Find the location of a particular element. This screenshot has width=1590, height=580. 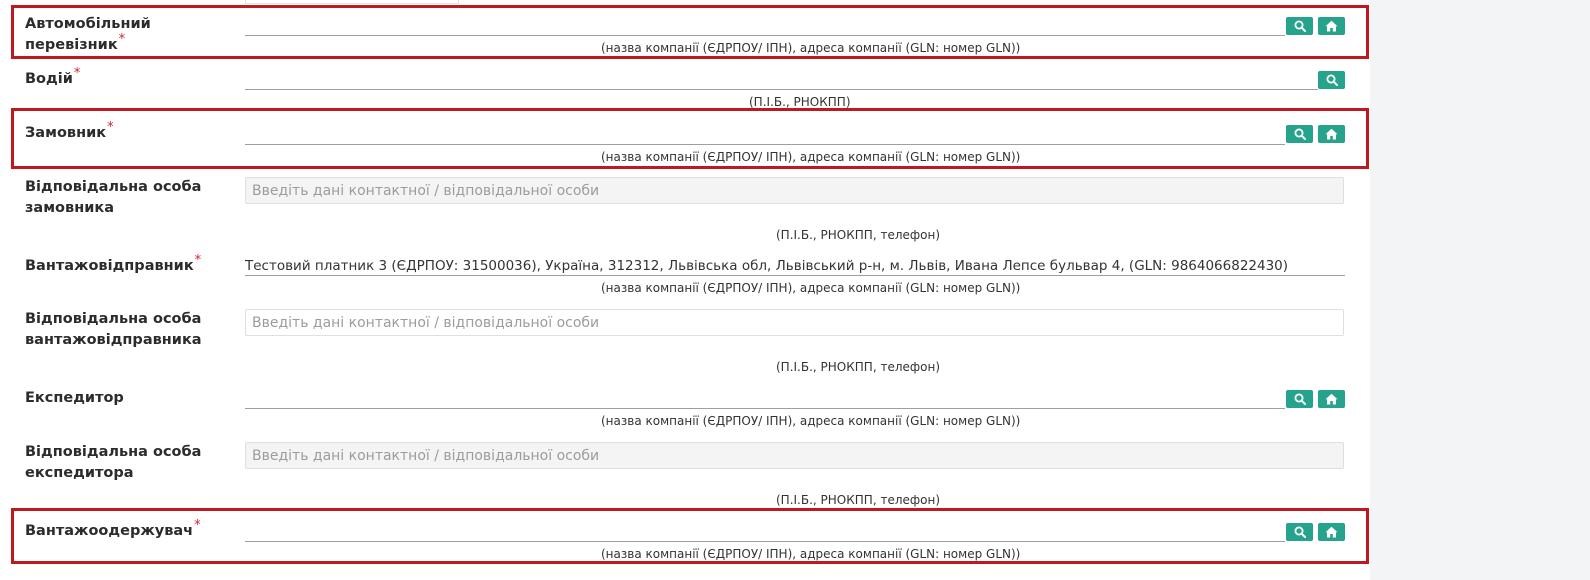

customer-contact-input is located at coordinates (794, 190).